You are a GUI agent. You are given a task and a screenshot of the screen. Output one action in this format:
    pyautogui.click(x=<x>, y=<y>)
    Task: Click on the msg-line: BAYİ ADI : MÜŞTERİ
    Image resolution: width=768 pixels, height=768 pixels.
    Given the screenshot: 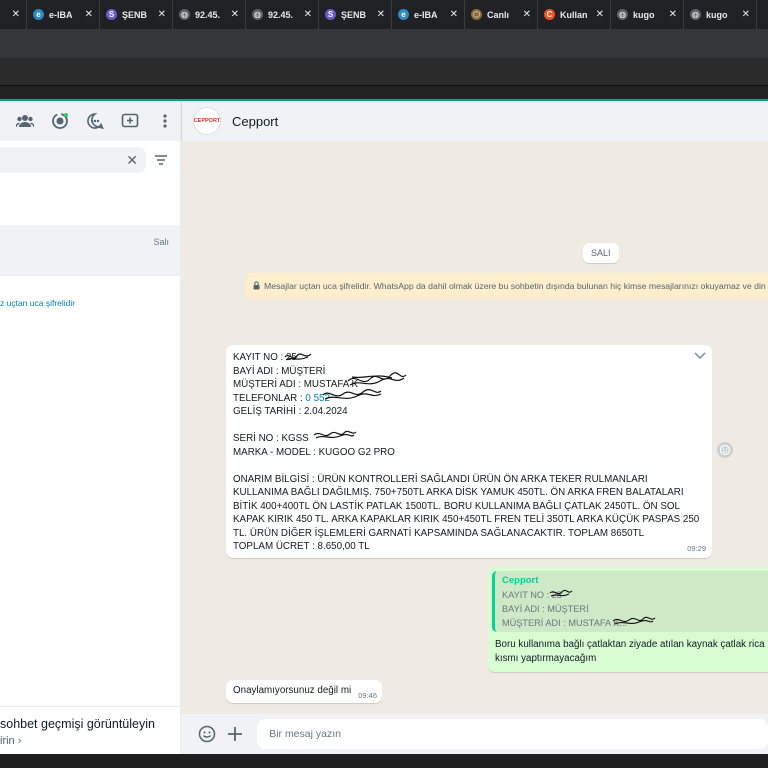 What is the action you would take?
    pyautogui.click(x=279, y=371)
    